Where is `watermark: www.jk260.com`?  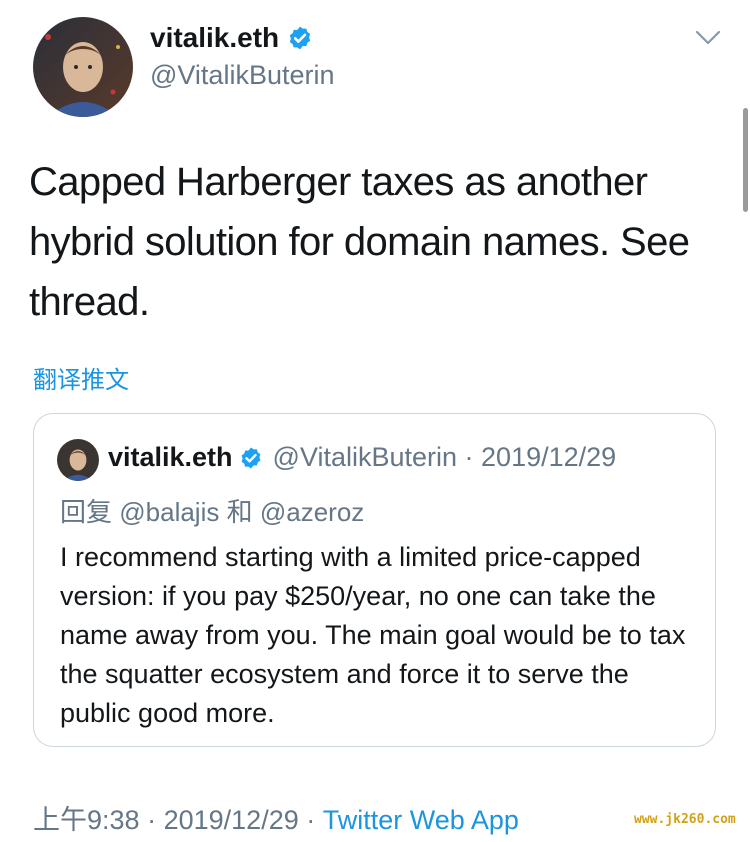
watermark: www.jk260.com is located at coordinates (685, 819).